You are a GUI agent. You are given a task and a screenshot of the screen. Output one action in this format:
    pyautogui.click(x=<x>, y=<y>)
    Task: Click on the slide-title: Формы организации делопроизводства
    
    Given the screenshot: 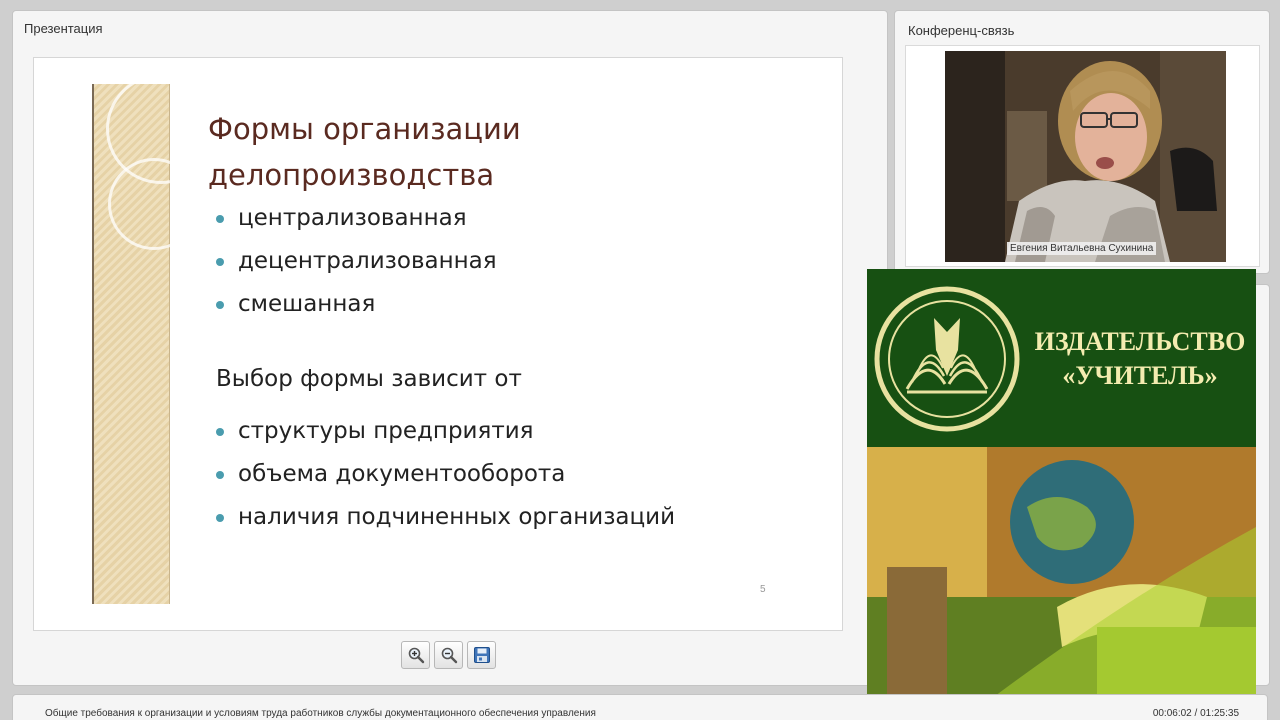 What is the action you would take?
    pyautogui.click(x=364, y=152)
    